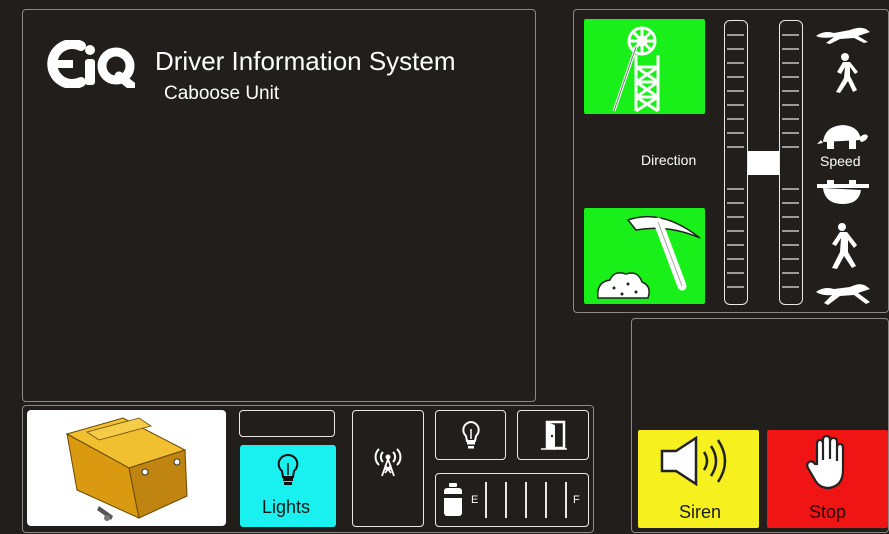 This screenshot has height=534, width=889. I want to click on bulb-button, so click(470, 435).